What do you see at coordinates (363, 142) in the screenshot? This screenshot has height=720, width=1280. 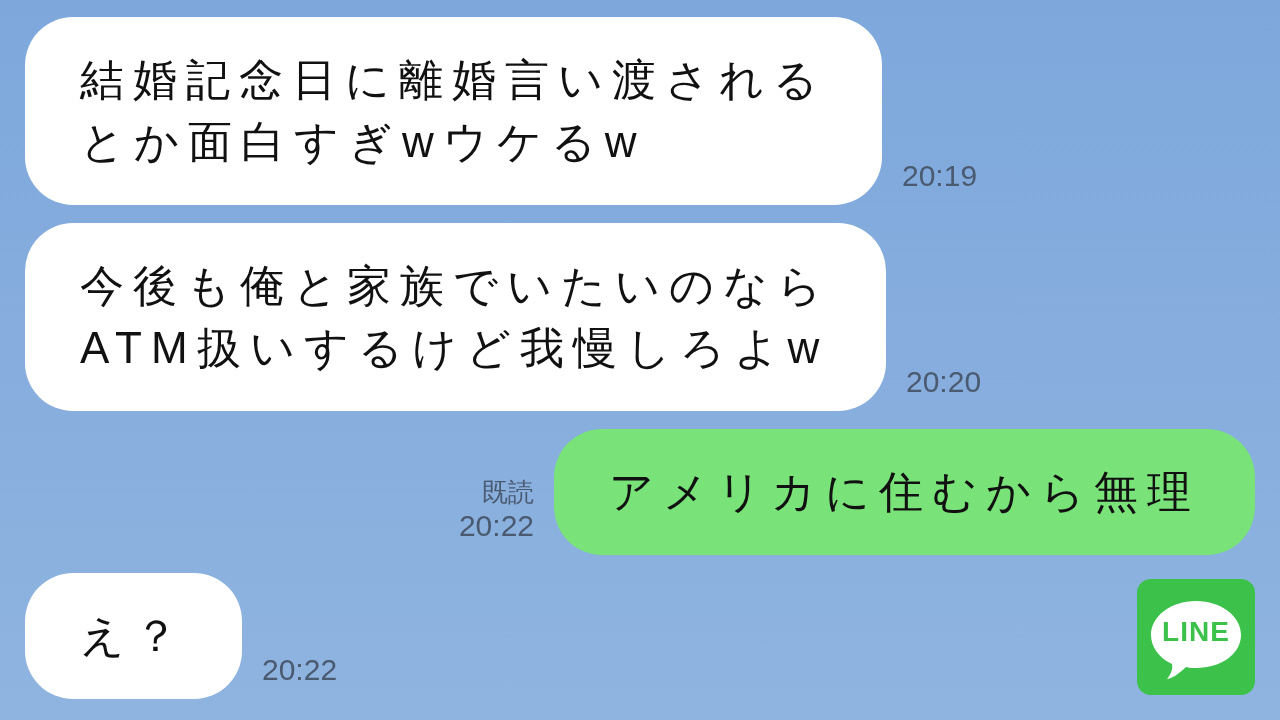 I see `message-text: とか面白すぎwウケるw` at bounding box center [363, 142].